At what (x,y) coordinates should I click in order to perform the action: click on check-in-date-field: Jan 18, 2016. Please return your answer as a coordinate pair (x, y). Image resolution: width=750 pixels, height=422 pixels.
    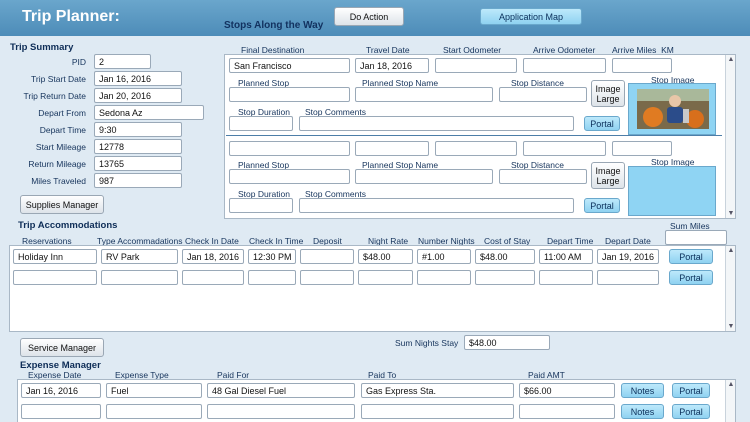
    Looking at the image, I should click on (213, 256).